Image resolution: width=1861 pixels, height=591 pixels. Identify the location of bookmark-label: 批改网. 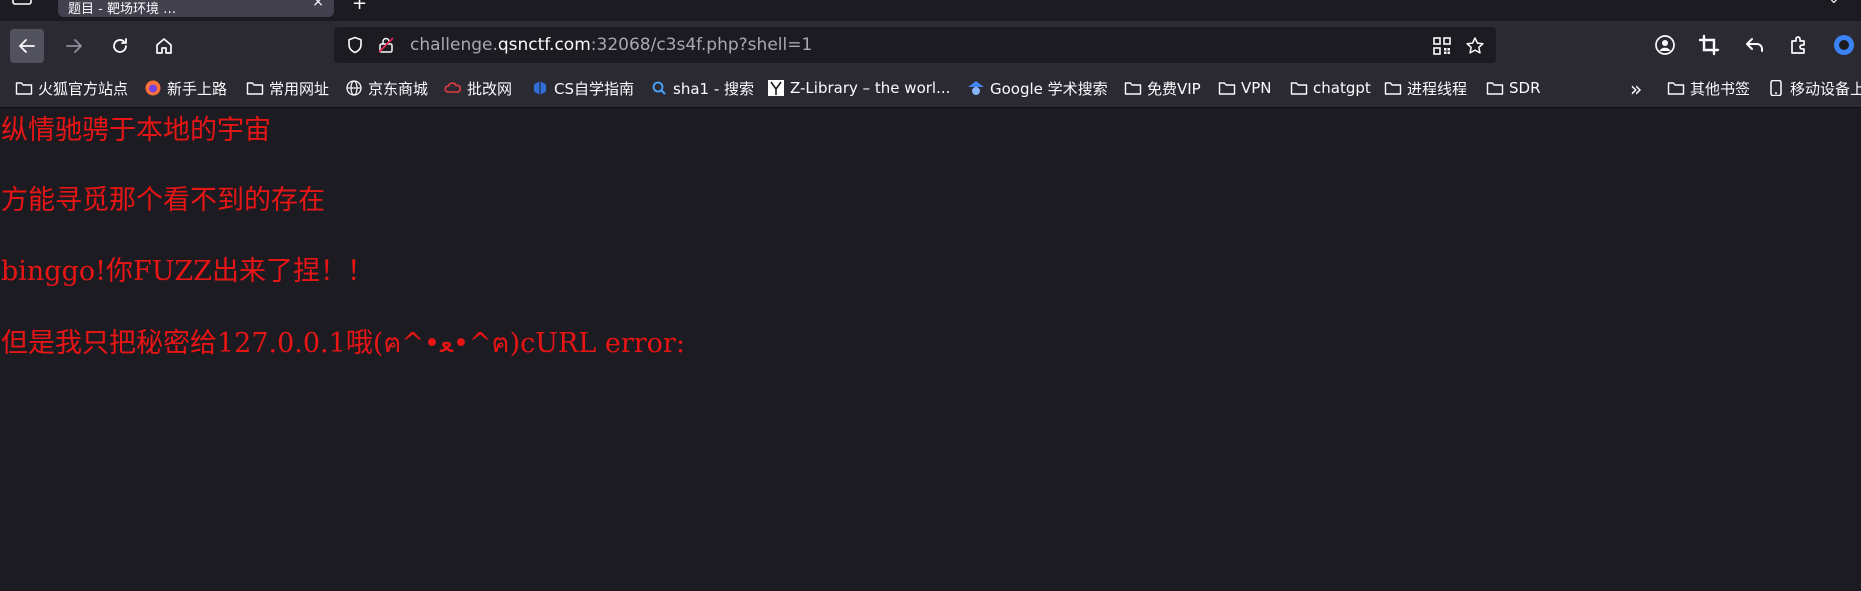
(490, 88).